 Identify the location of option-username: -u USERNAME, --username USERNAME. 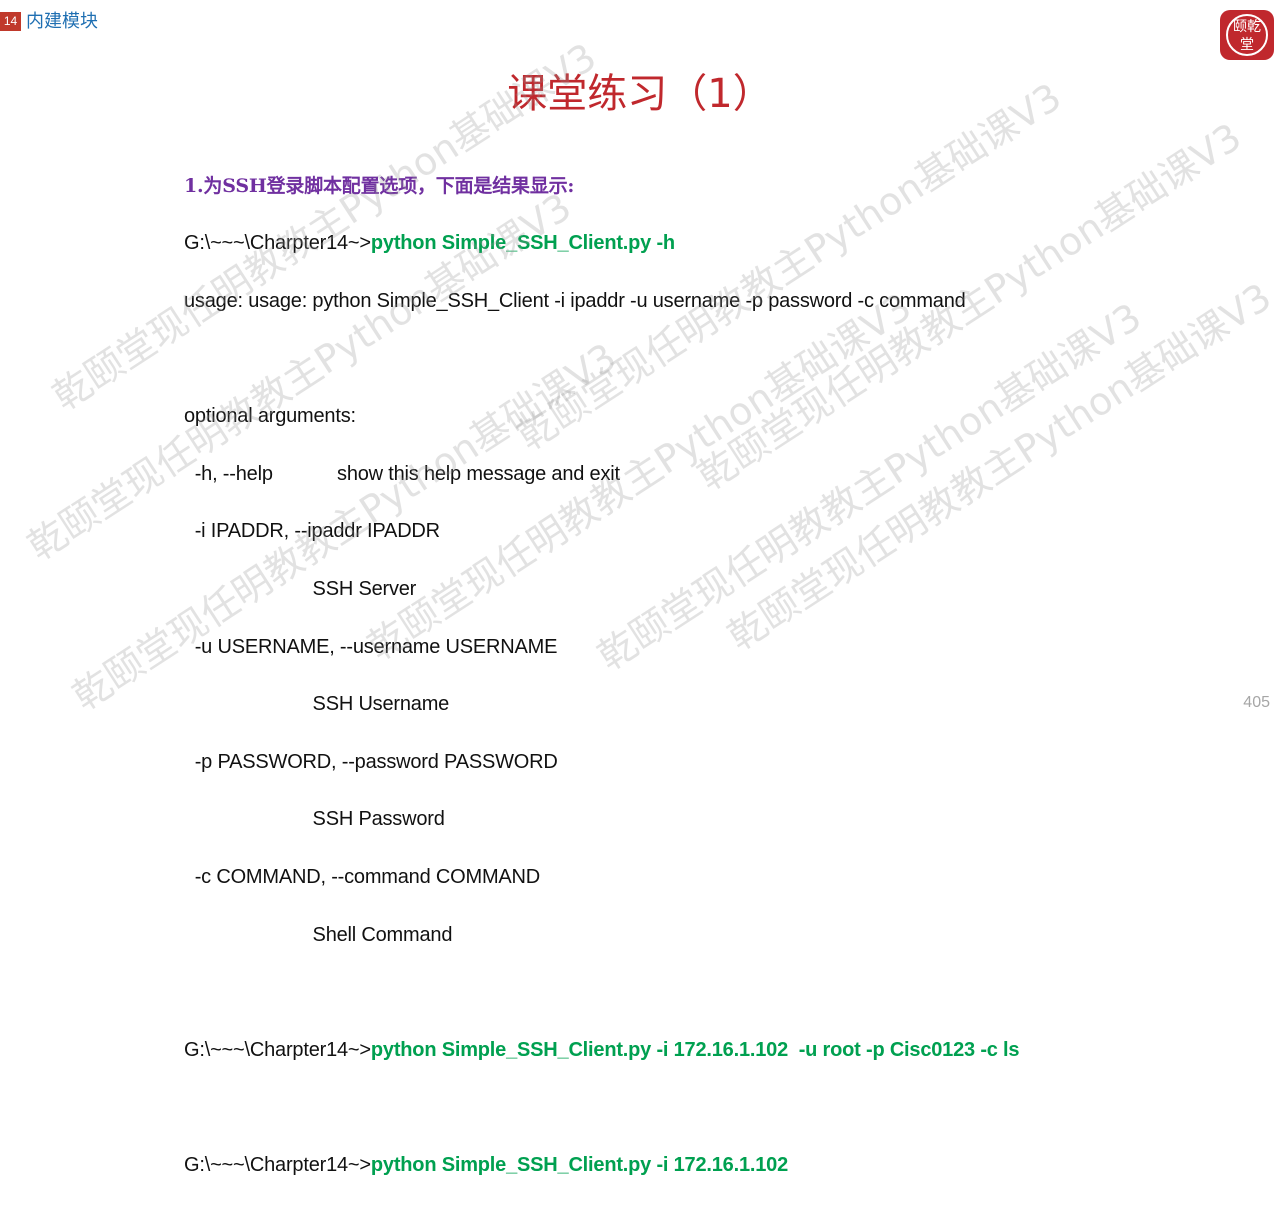
(371, 646).